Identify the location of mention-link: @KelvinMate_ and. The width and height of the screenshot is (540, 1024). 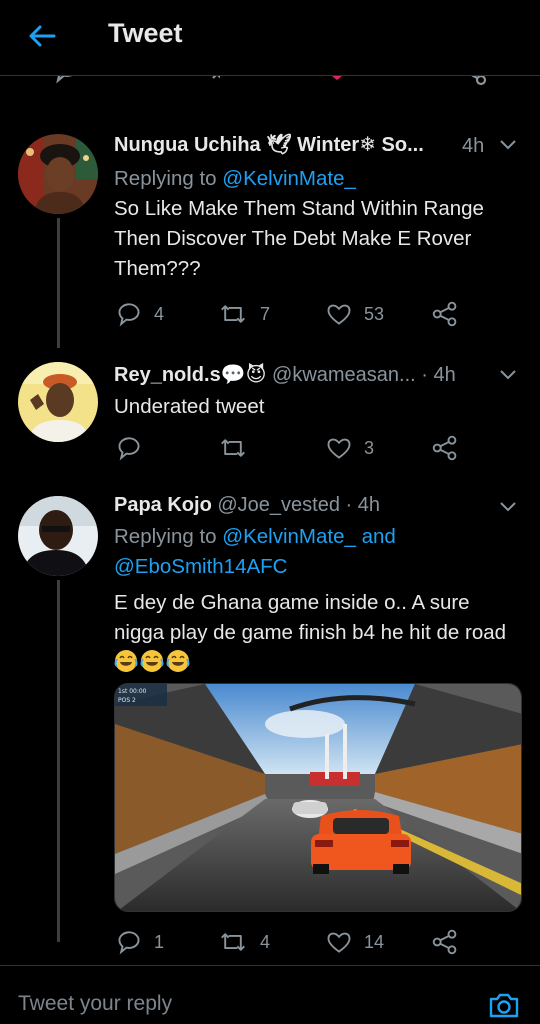
(309, 536).